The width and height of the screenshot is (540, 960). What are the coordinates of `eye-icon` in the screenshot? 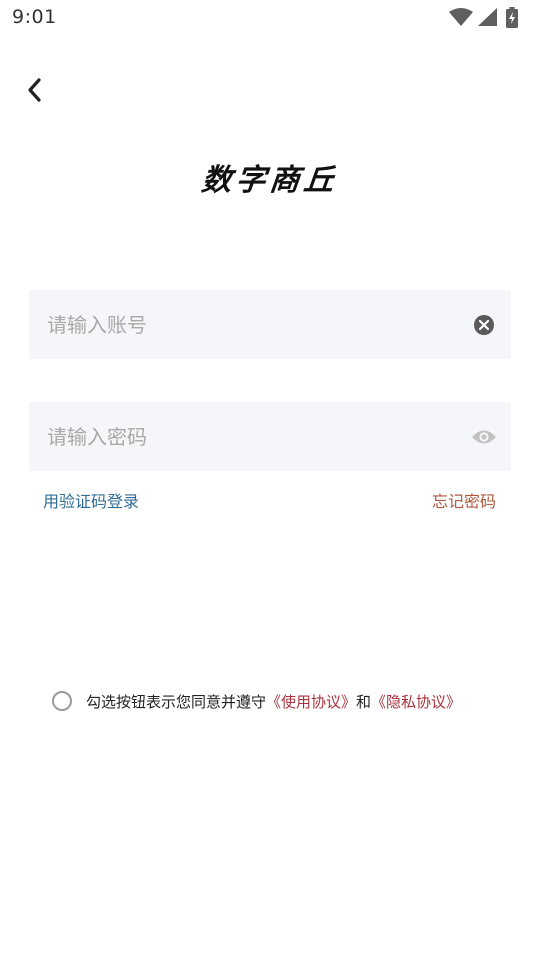 It's located at (484, 437).